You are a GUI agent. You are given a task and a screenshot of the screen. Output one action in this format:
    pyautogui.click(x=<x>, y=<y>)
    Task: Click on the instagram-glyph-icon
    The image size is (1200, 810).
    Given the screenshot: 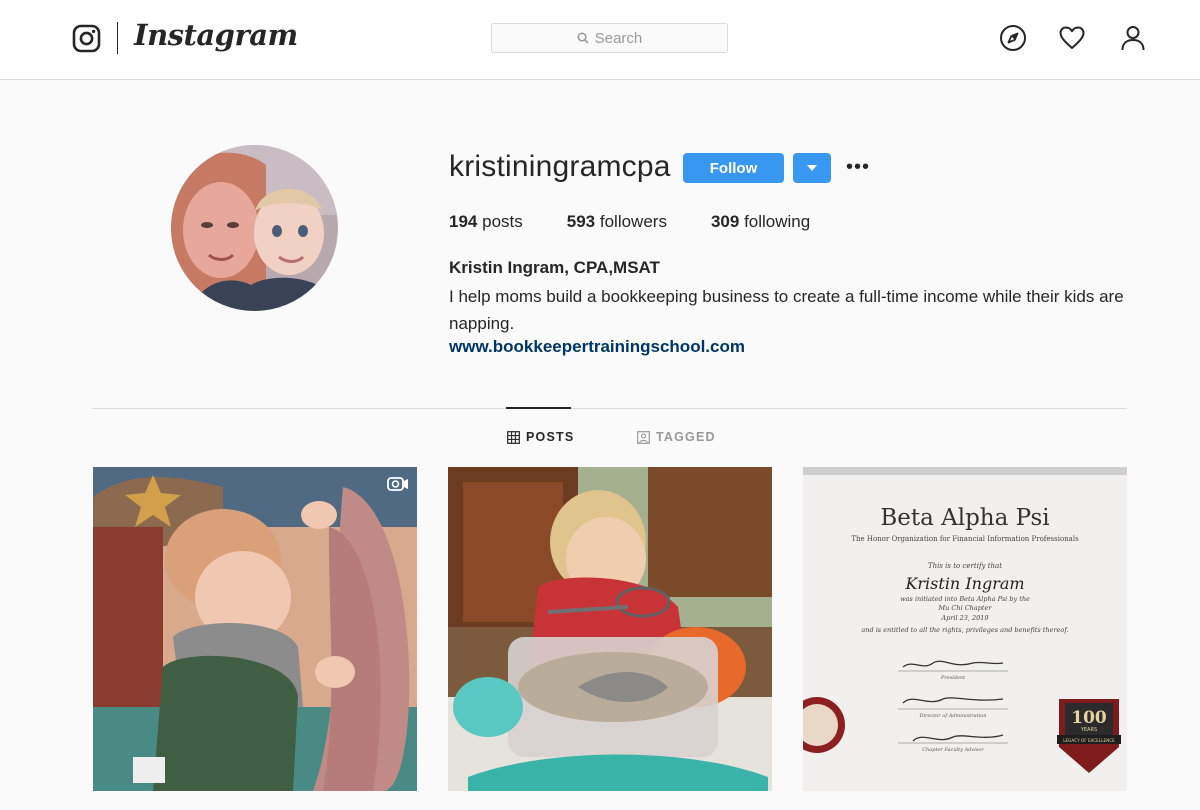 What is the action you would take?
    pyautogui.click(x=86, y=38)
    